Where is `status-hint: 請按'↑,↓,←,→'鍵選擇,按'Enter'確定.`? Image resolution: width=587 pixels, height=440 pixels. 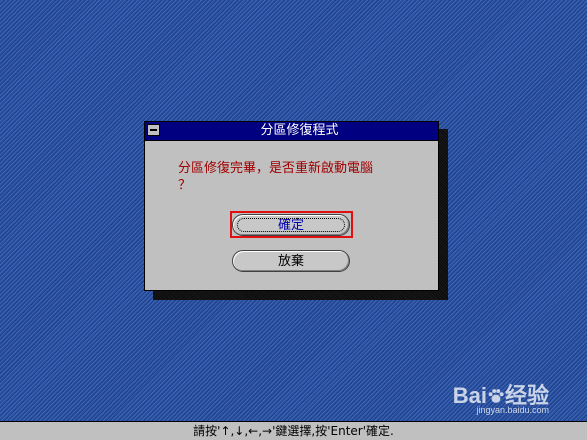
status-hint: 請按'↑,↓,←,→'鍵選擇,按'Enter'確定. is located at coordinates (293, 431).